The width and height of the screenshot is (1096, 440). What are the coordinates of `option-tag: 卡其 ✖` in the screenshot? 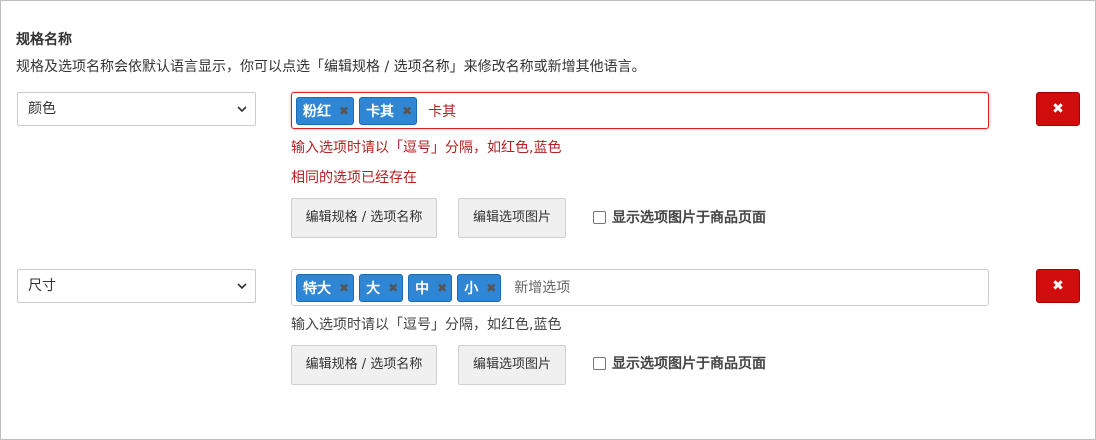 It's located at (388, 110).